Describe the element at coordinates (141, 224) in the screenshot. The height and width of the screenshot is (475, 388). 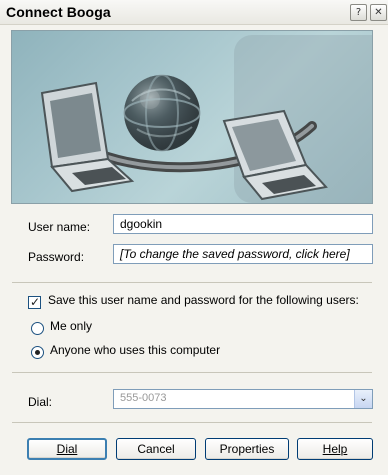
I see `user-name-value: dgookin` at that location.